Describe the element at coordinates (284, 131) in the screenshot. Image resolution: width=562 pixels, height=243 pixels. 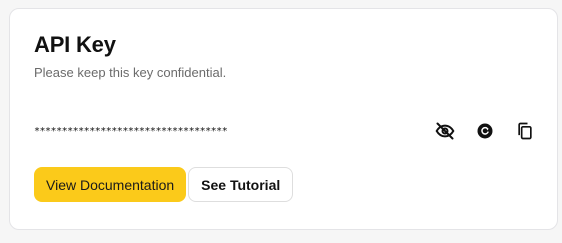
I see `key-row: ***********************************` at that location.